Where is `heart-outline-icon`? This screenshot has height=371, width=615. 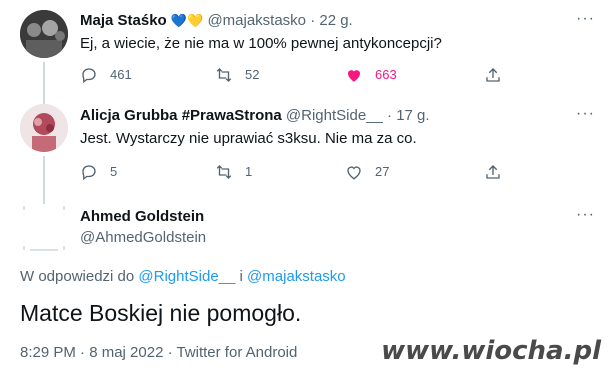 heart-outline-icon is located at coordinates (354, 173).